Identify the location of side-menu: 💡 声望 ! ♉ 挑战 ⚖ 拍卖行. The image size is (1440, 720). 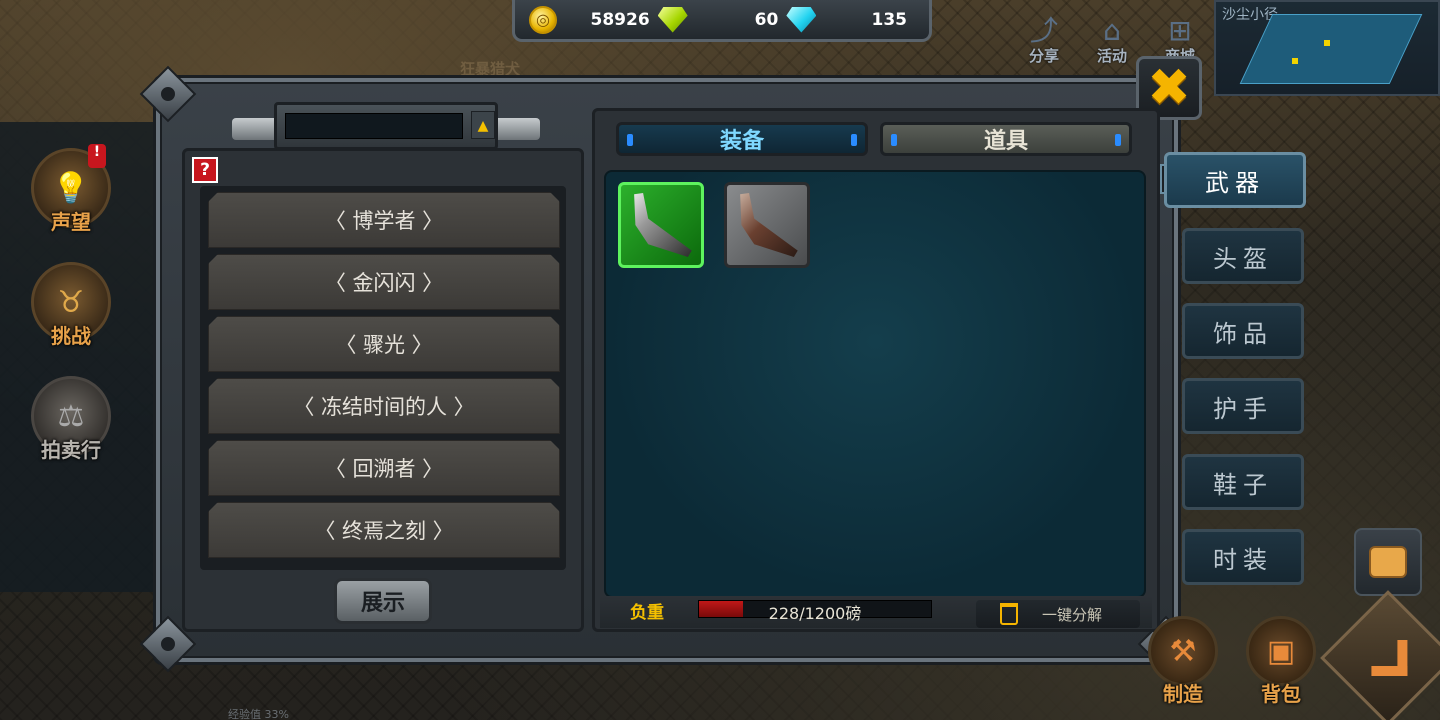
(80, 357).